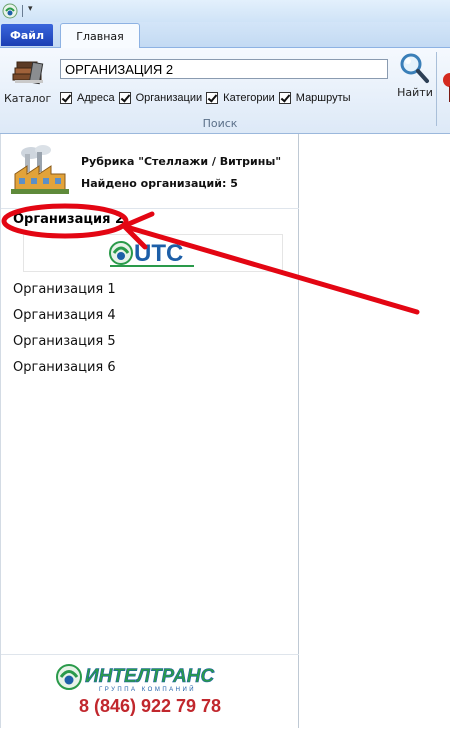 The image size is (450, 729). Describe the element at coordinates (158, 253) in the screenshot. I see `utc-logo-text: UTC` at that location.